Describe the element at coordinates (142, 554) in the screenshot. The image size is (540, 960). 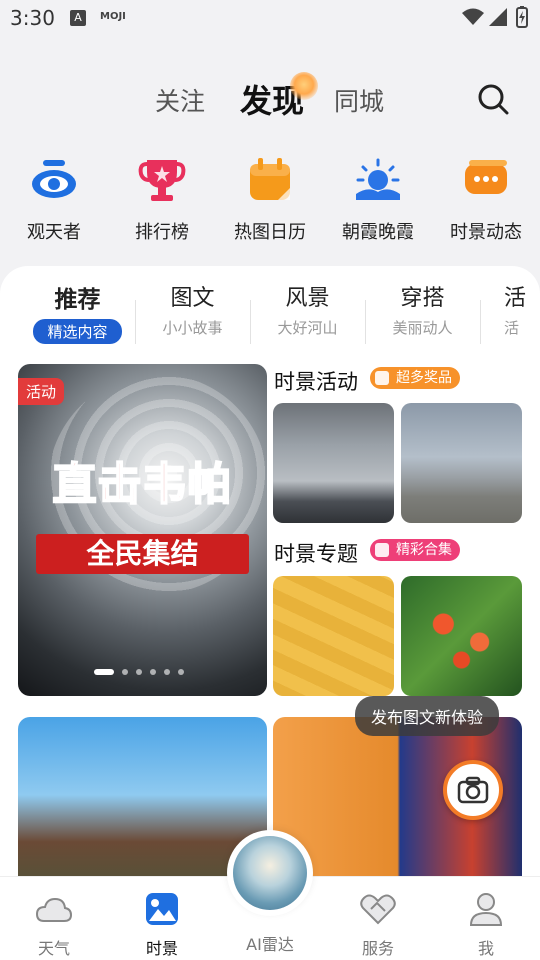
I see `banner-subheadline: 全民集结` at that location.